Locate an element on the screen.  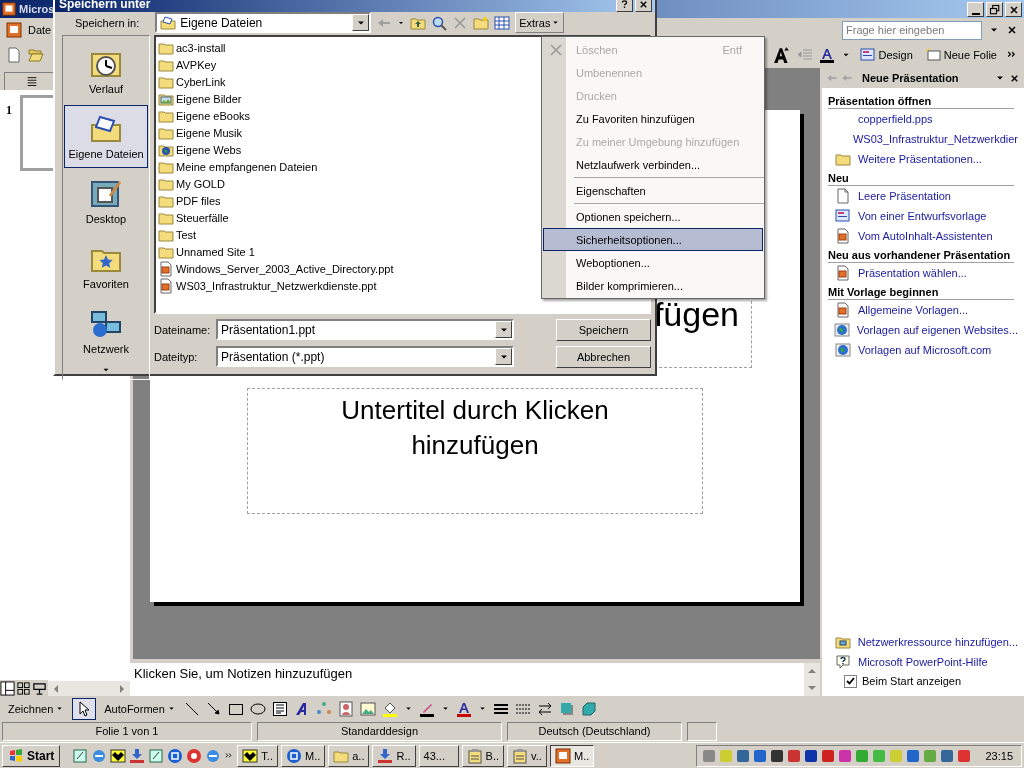
restore-button is located at coordinates (994, 9).